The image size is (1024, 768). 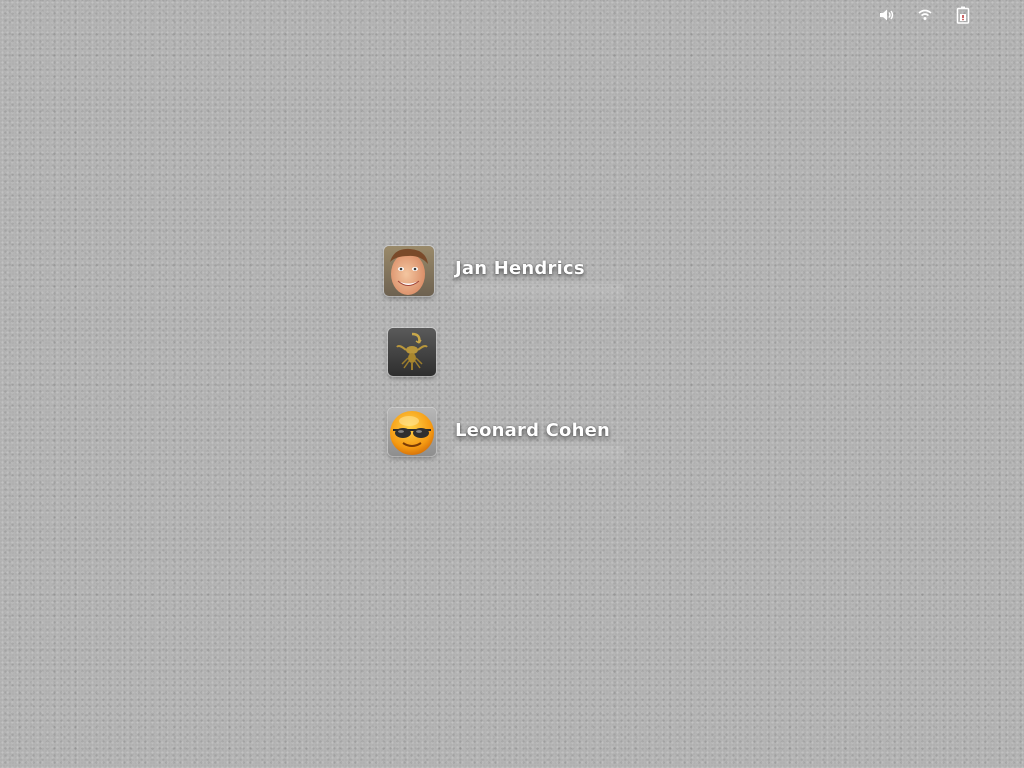 I want to click on battery-indicator, so click(x=963, y=15).